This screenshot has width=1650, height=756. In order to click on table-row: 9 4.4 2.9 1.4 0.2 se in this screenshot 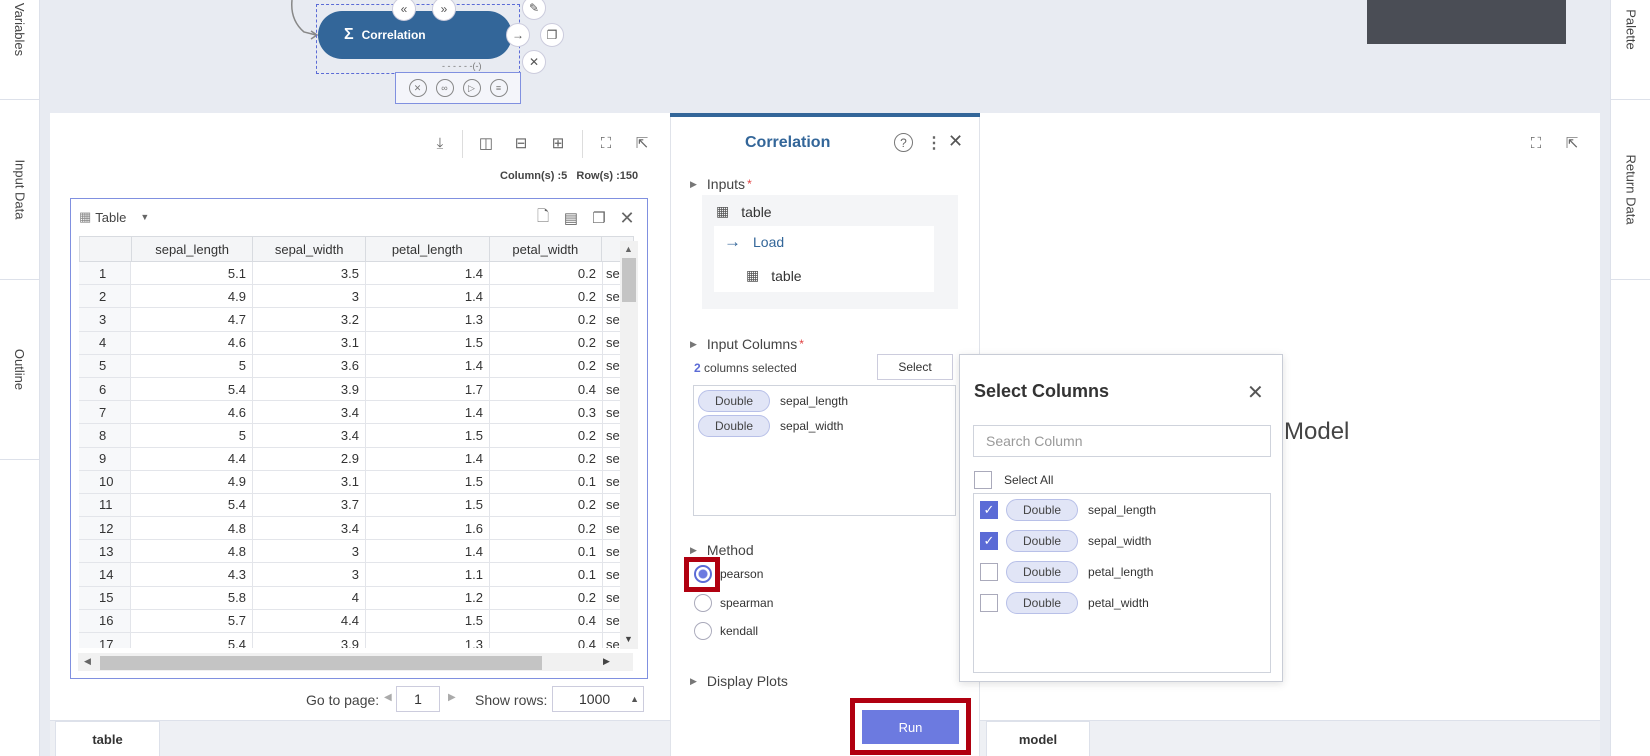, I will do `click(356, 459)`.